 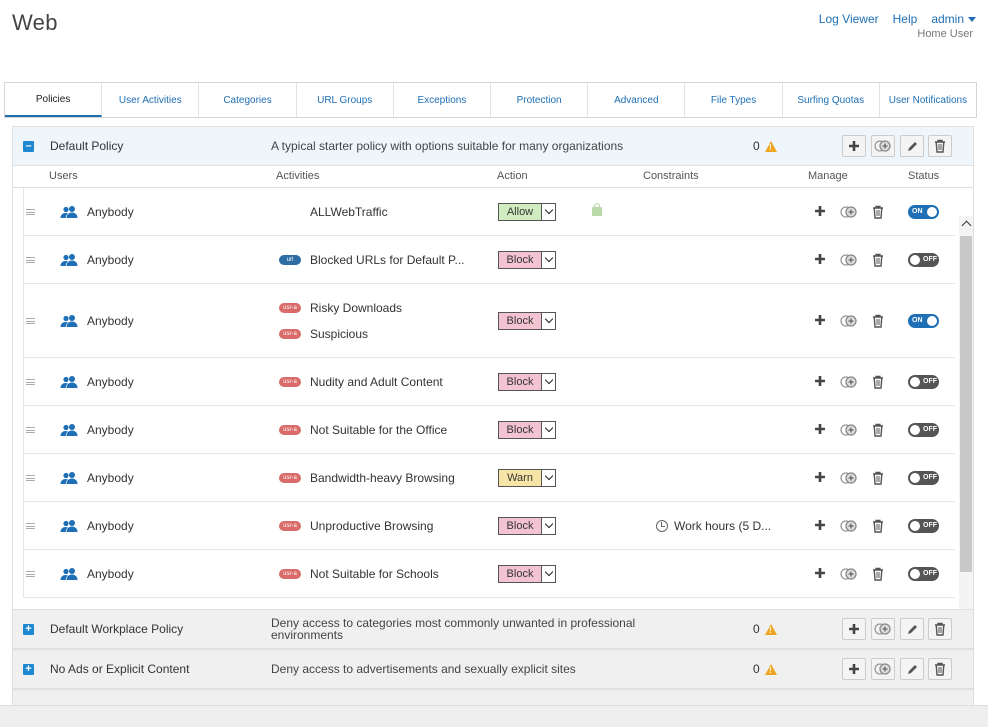 I want to click on log-viewer-link: Log Viewer, so click(x=849, y=19).